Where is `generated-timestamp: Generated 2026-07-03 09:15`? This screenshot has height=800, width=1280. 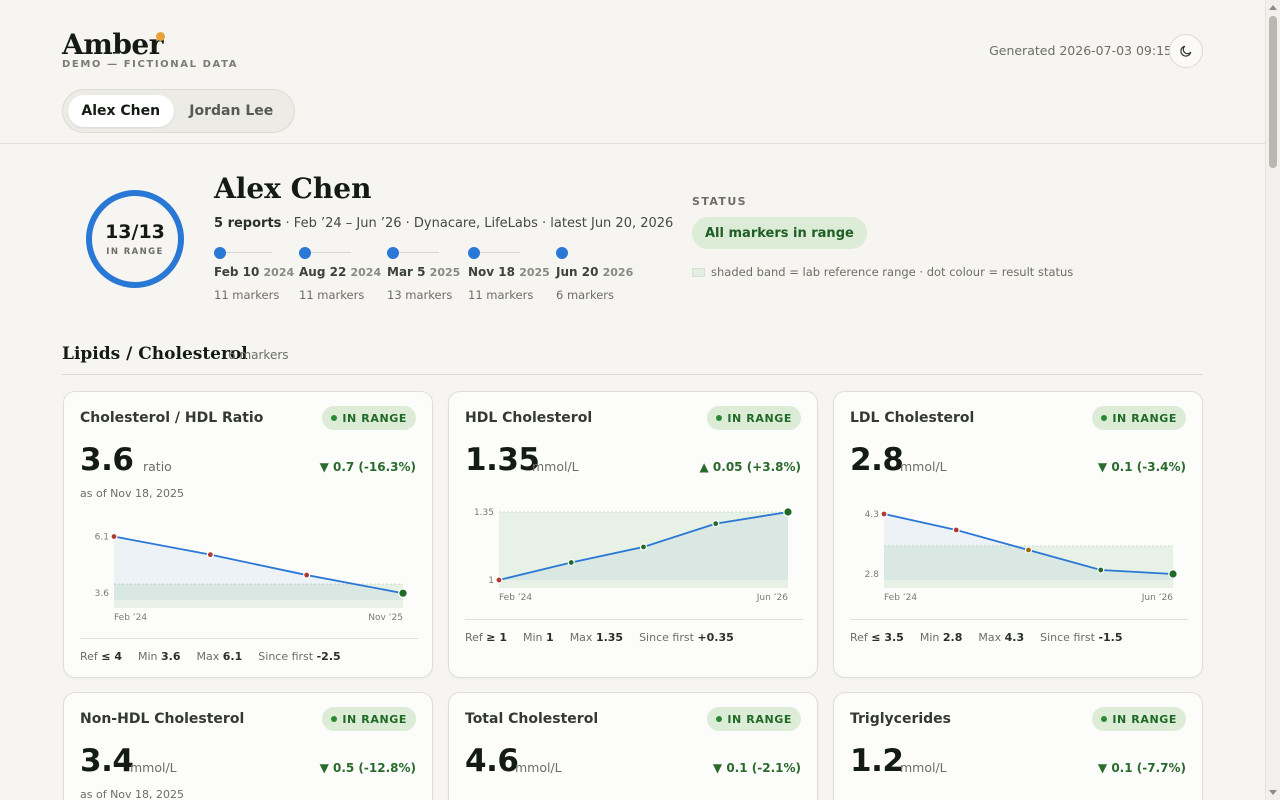 generated-timestamp: Generated 2026-07-03 09:15 is located at coordinates (1080, 50).